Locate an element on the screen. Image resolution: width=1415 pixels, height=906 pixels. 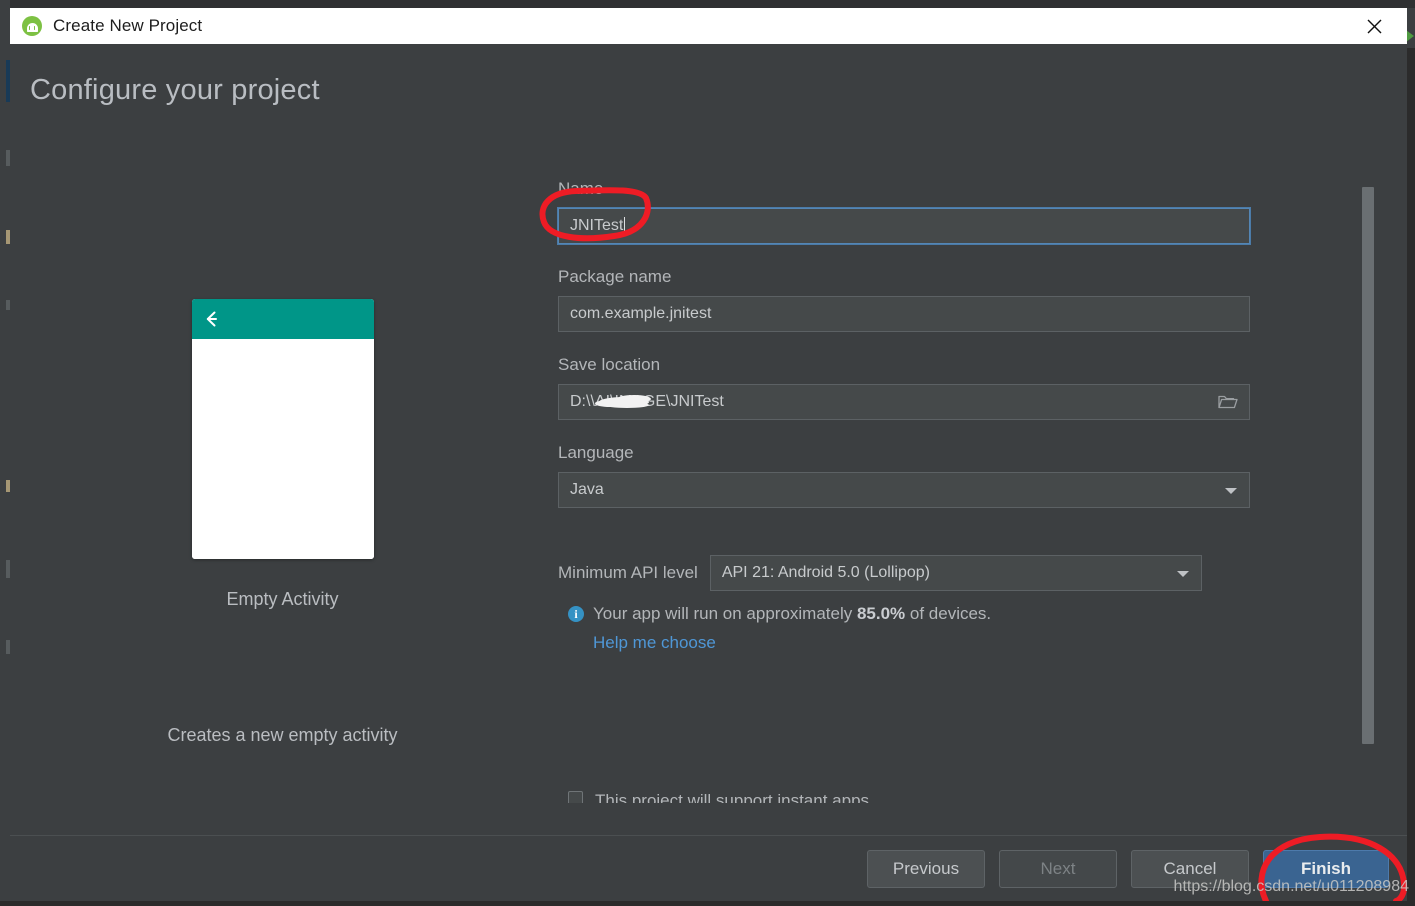
form-scrollbar-track is located at coordinates (1368, 504).